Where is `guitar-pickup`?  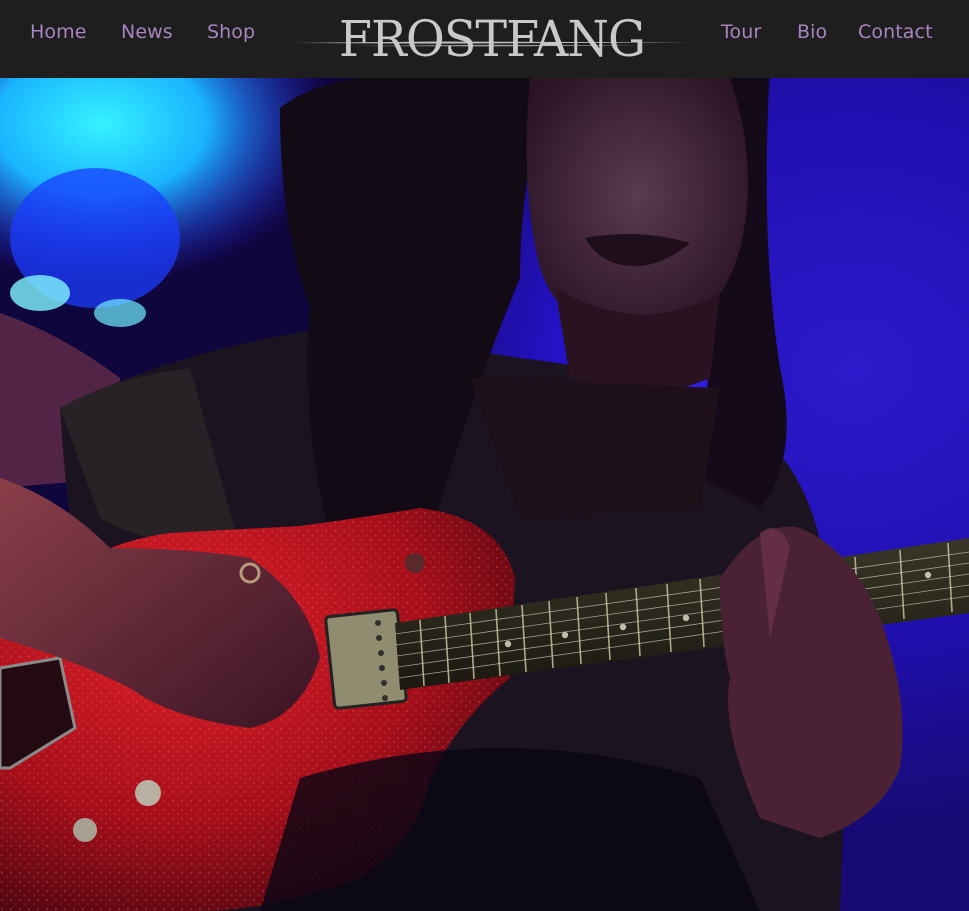
guitar-pickup is located at coordinates (366, 659).